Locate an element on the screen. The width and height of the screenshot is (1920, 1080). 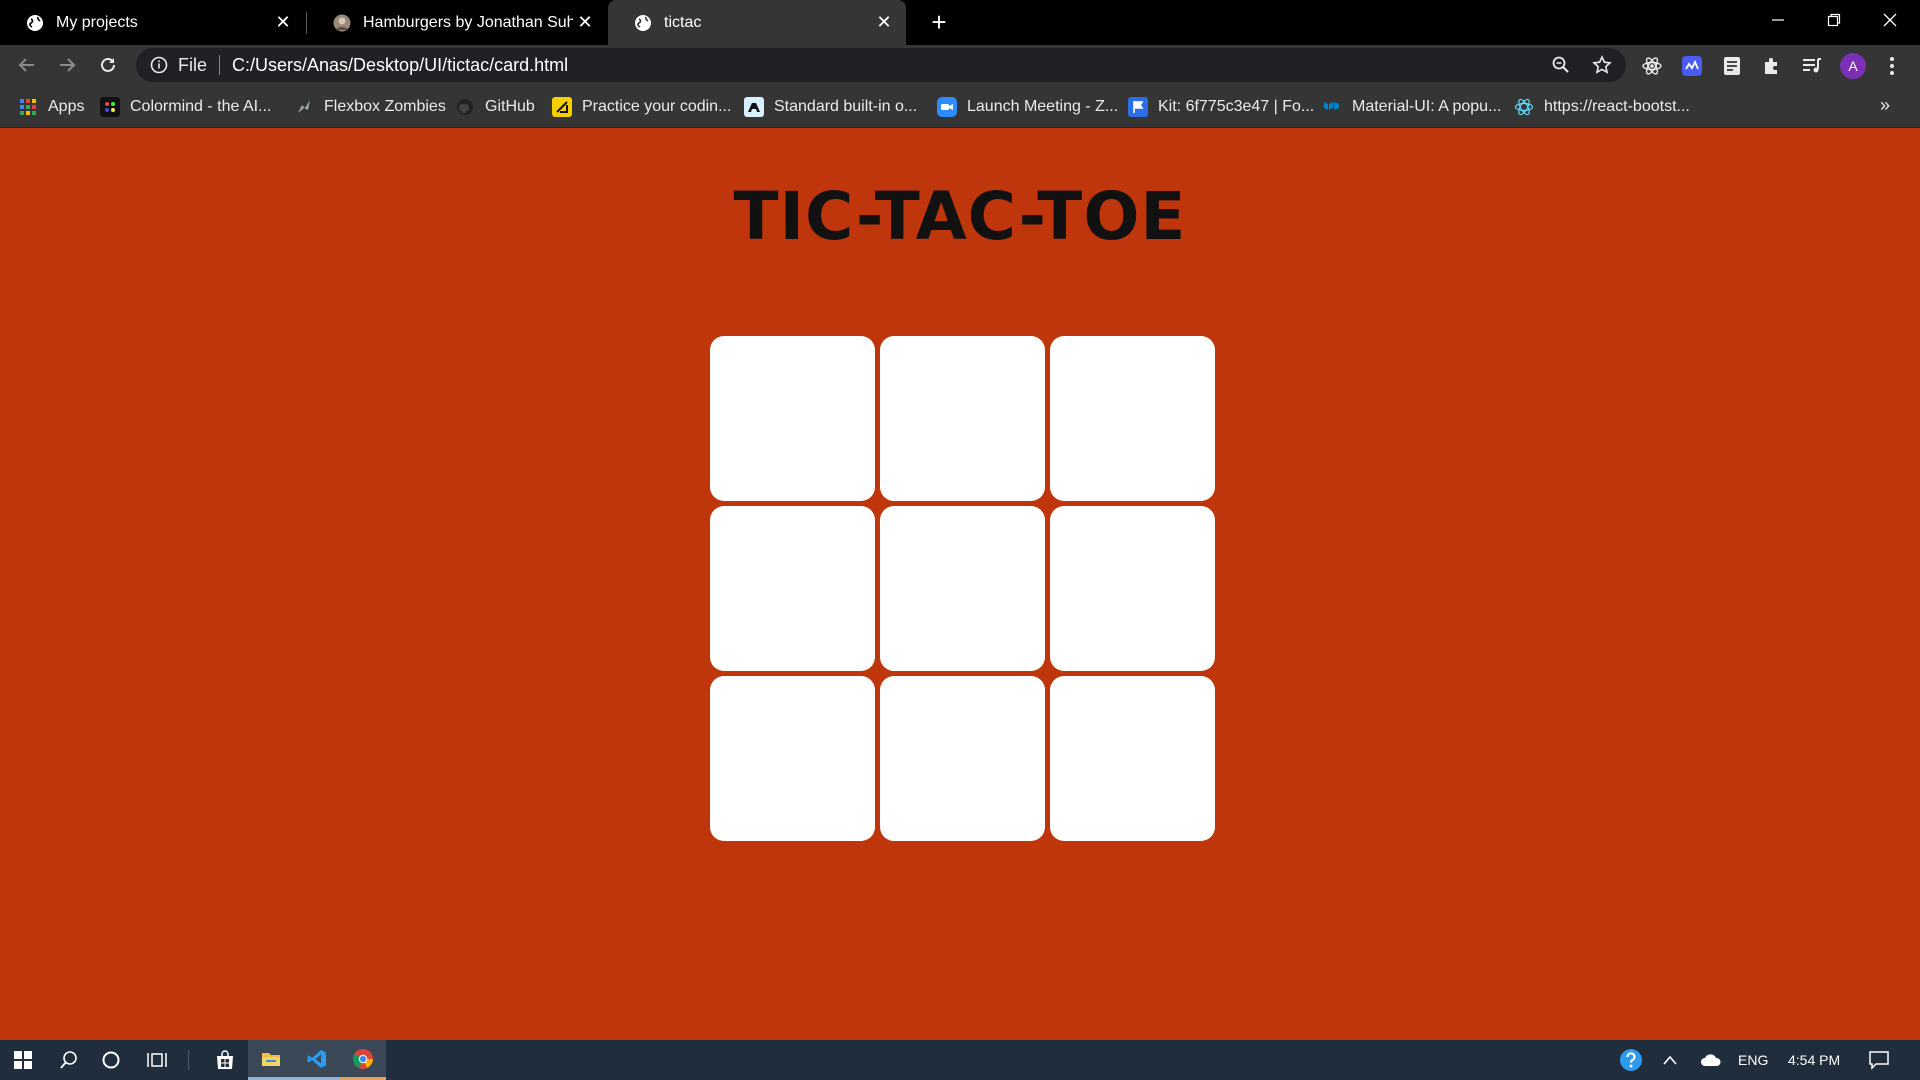
clock: 4:54 PM is located at coordinates (1814, 1060).